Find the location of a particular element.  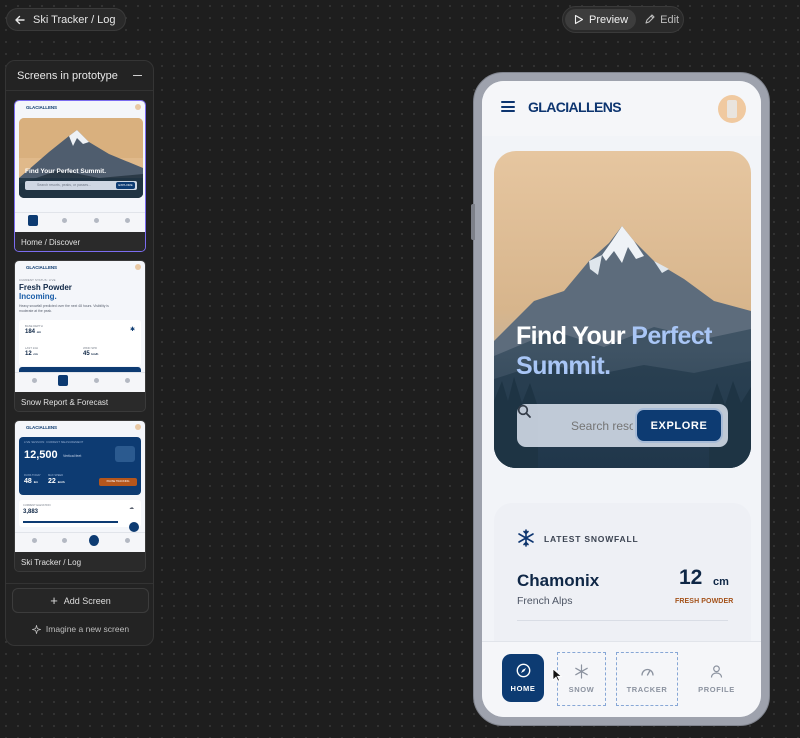

play-icon is located at coordinates (579, 19).